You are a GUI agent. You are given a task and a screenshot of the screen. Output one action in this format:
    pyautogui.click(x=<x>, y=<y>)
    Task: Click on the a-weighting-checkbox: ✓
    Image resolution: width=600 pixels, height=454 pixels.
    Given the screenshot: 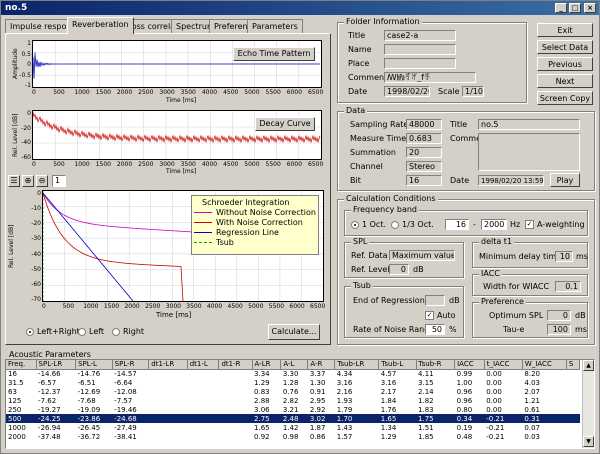 What is the action you would take?
    pyautogui.click(x=529, y=224)
    